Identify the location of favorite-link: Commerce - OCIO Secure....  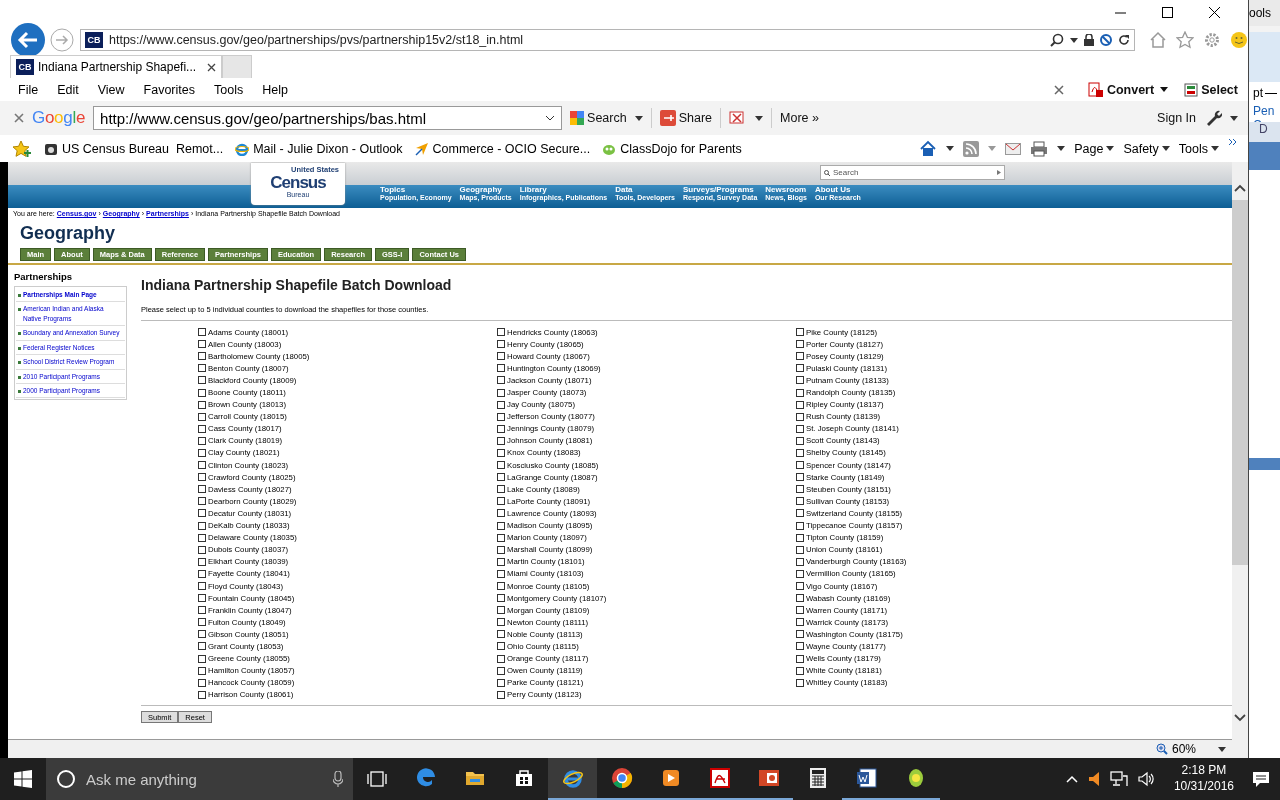
(502, 148).